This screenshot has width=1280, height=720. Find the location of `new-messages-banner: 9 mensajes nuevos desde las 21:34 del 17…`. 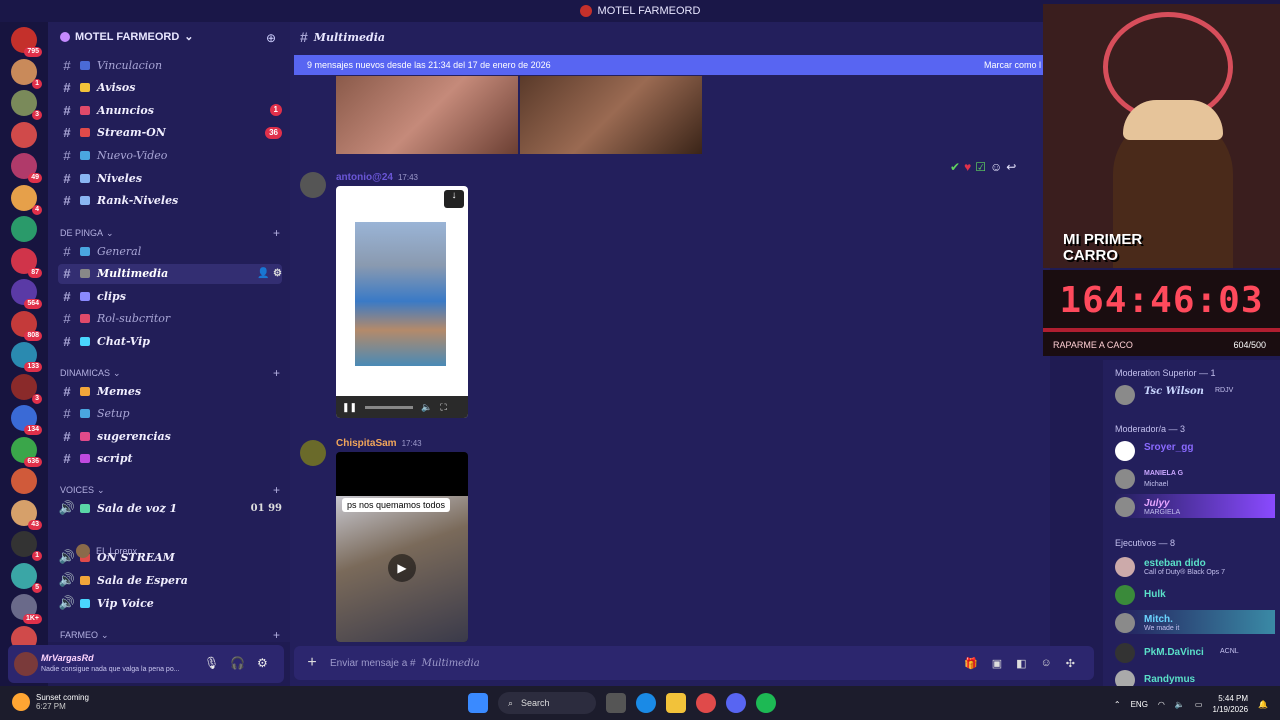

new-messages-banner: 9 mensajes nuevos desde las 21:34 del 17… is located at coordinates (674, 65).